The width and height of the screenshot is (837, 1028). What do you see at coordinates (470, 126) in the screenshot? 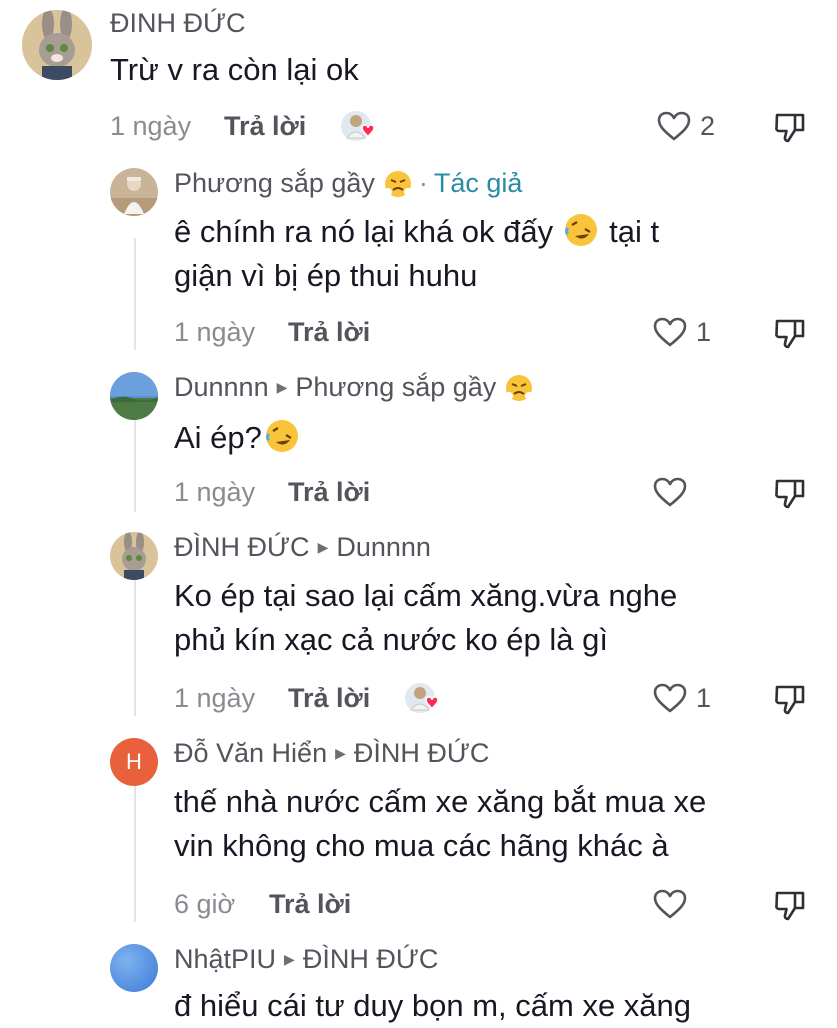
I see `comment-meta: 1 ngày Trả lời 2` at bounding box center [470, 126].